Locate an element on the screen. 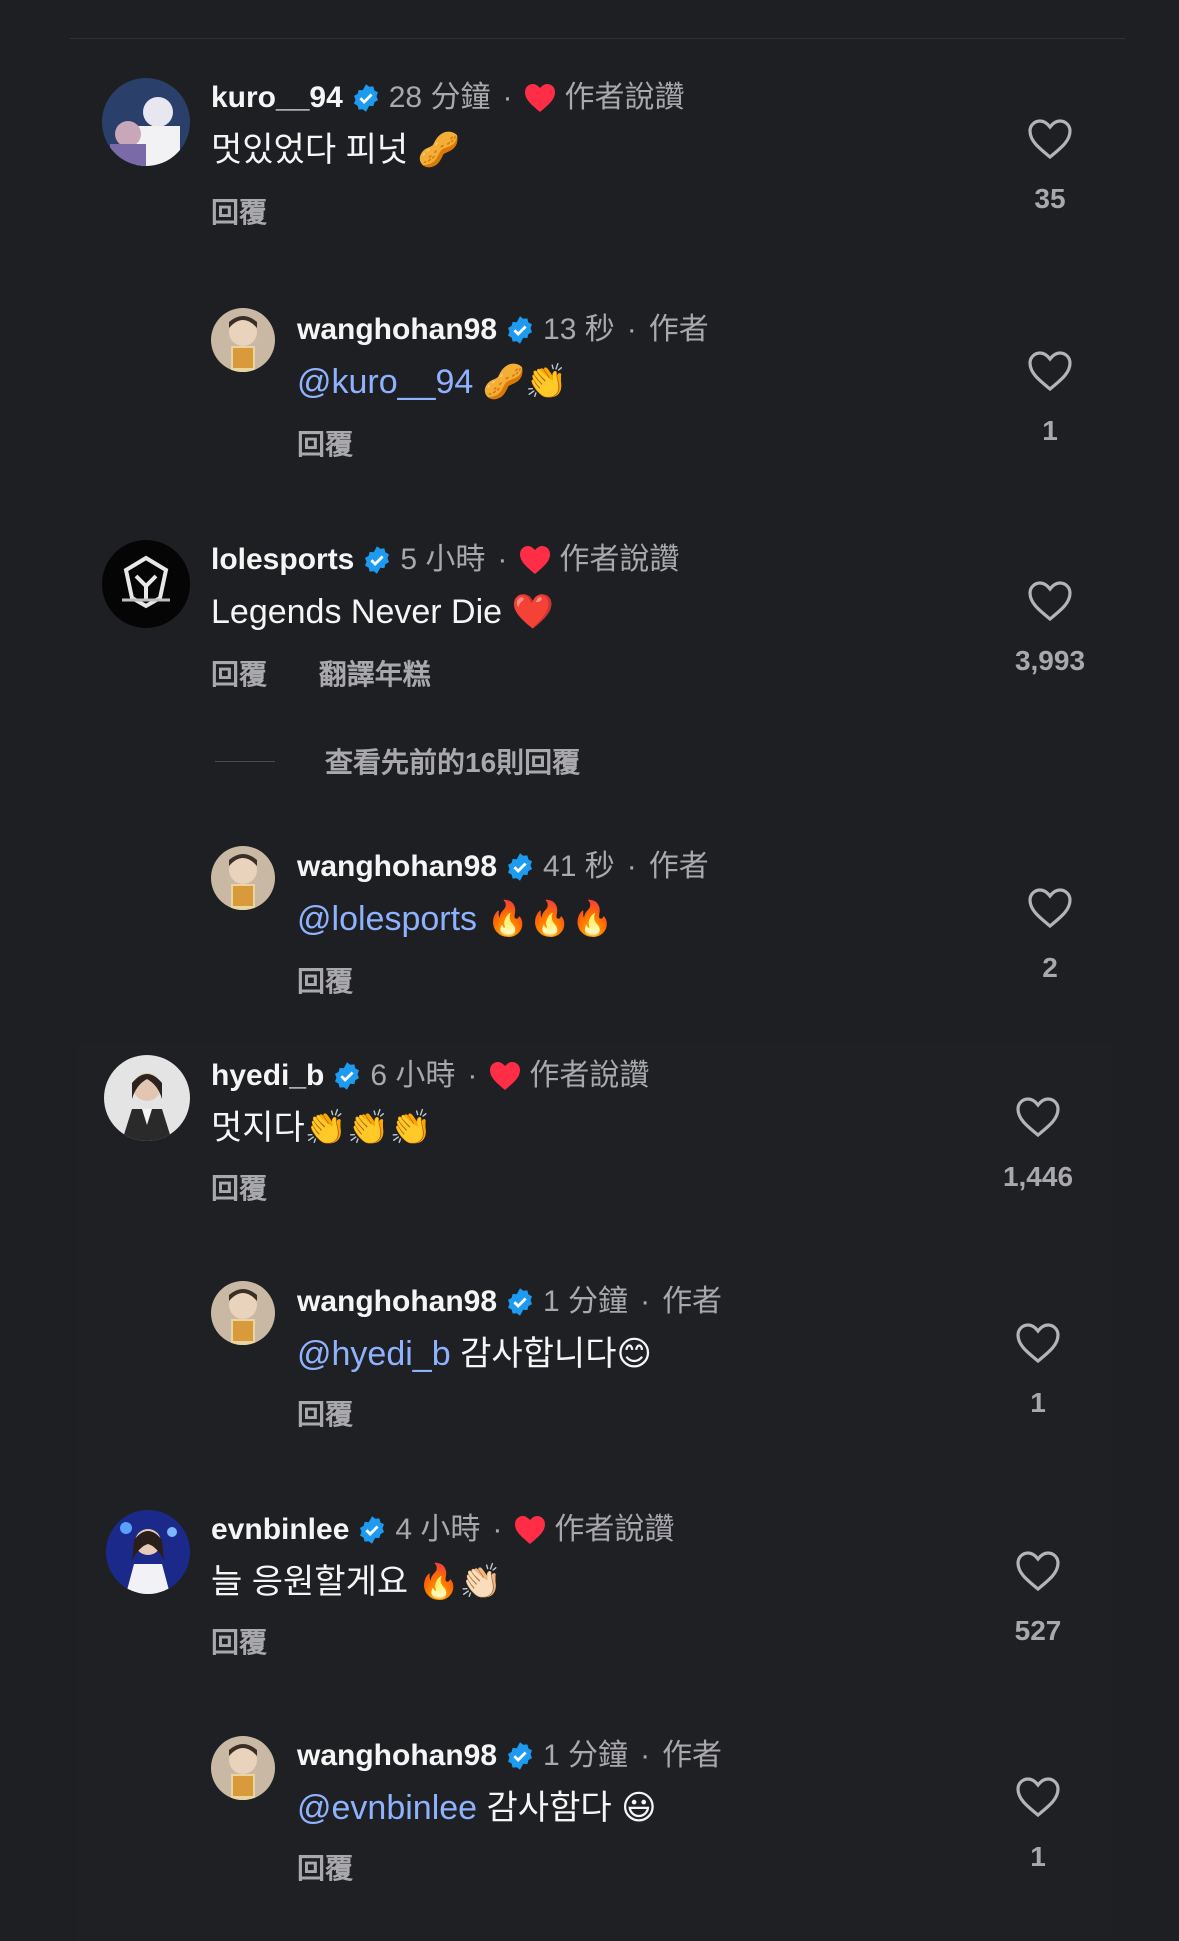  comment-text: 감사함다 is located at coordinates (549, 1808).